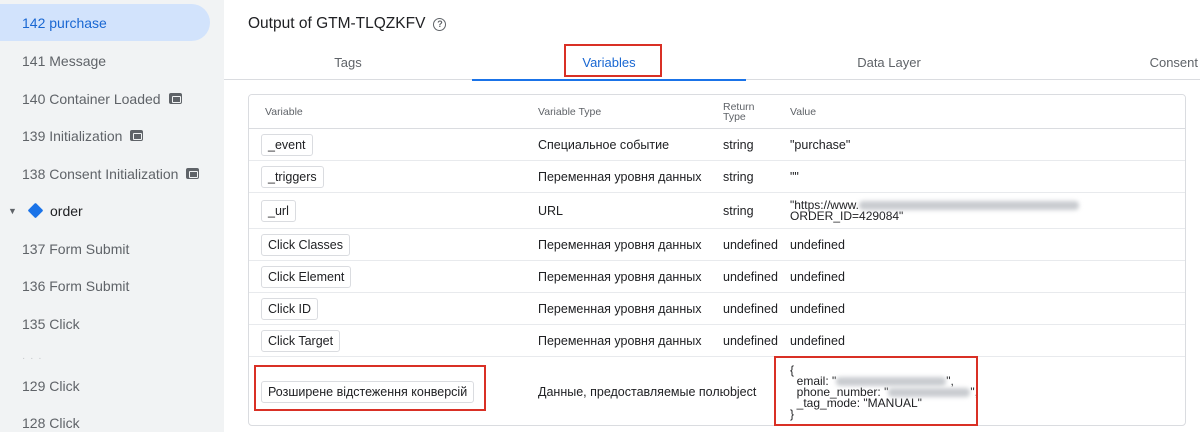  Describe the element at coordinates (287, 144) in the screenshot. I see `variable-name-chip: _event` at that location.